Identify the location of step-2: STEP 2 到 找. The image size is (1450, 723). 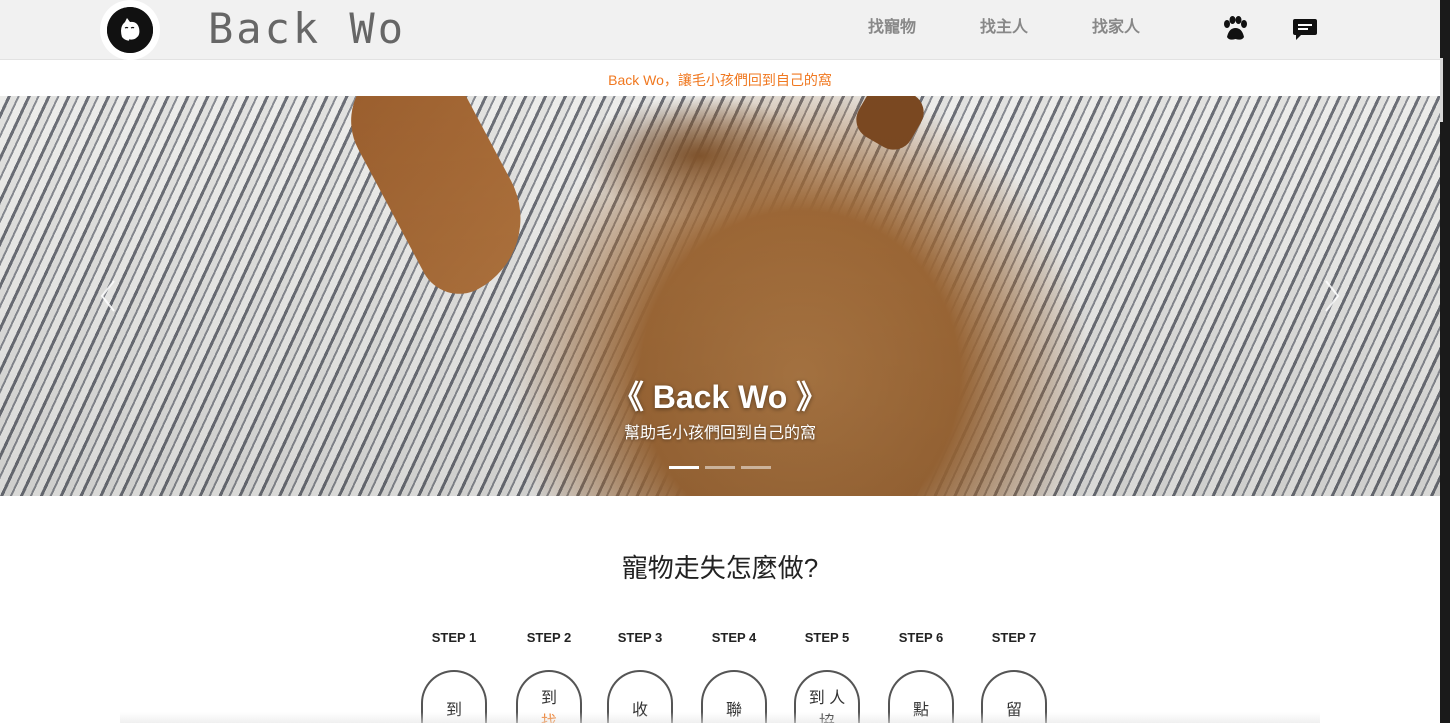
(549, 675).